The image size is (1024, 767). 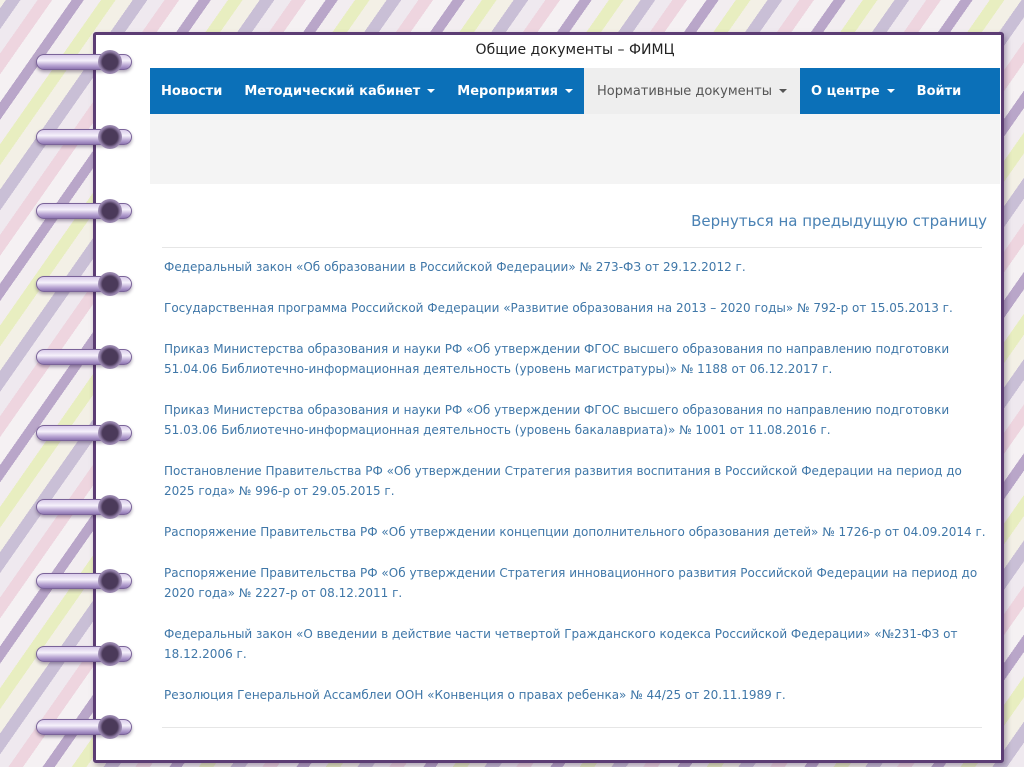 I want to click on nav-item-label: Мероприятия, so click(x=508, y=91).